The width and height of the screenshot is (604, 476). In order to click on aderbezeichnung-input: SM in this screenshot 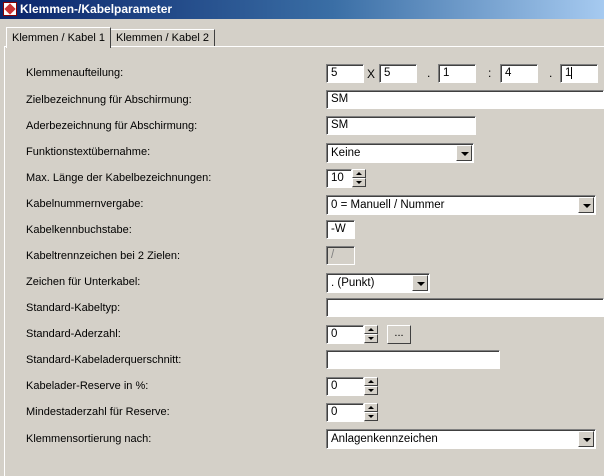, I will do `click(401, 125)`.